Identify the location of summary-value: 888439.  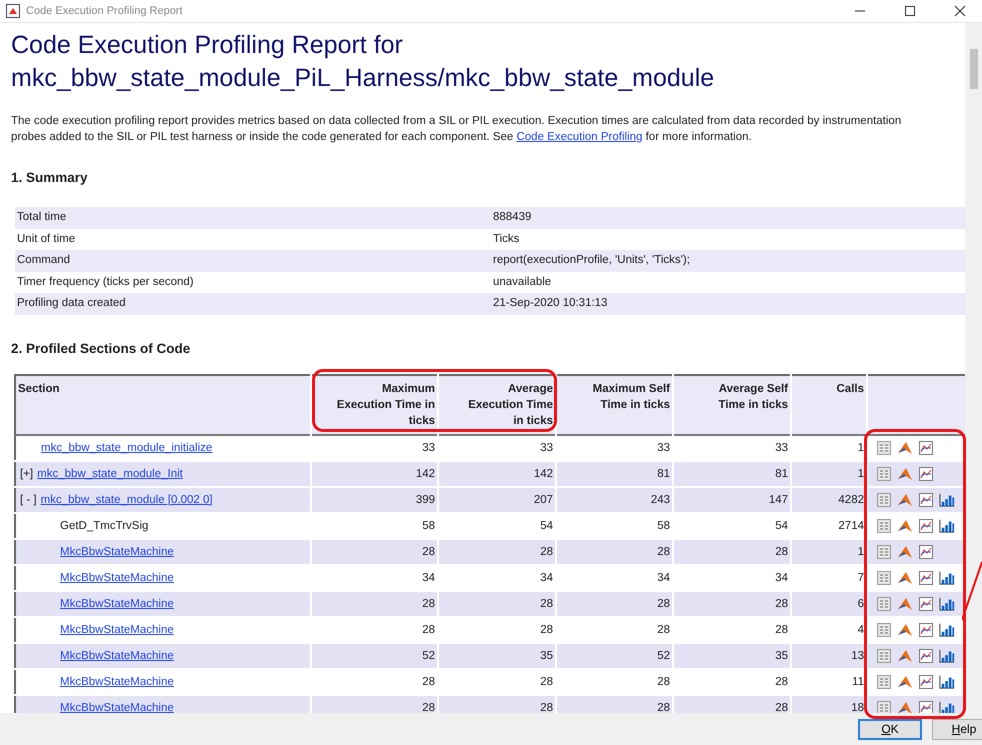
(728, 218).